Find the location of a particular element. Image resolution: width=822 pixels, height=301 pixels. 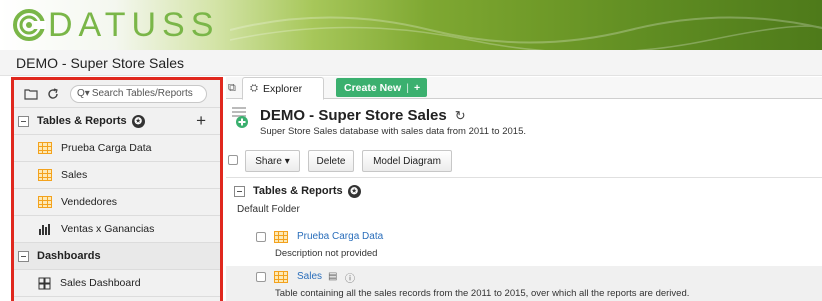

sidebar-toolbar: Q▾ is located at coordinates (117, 94).